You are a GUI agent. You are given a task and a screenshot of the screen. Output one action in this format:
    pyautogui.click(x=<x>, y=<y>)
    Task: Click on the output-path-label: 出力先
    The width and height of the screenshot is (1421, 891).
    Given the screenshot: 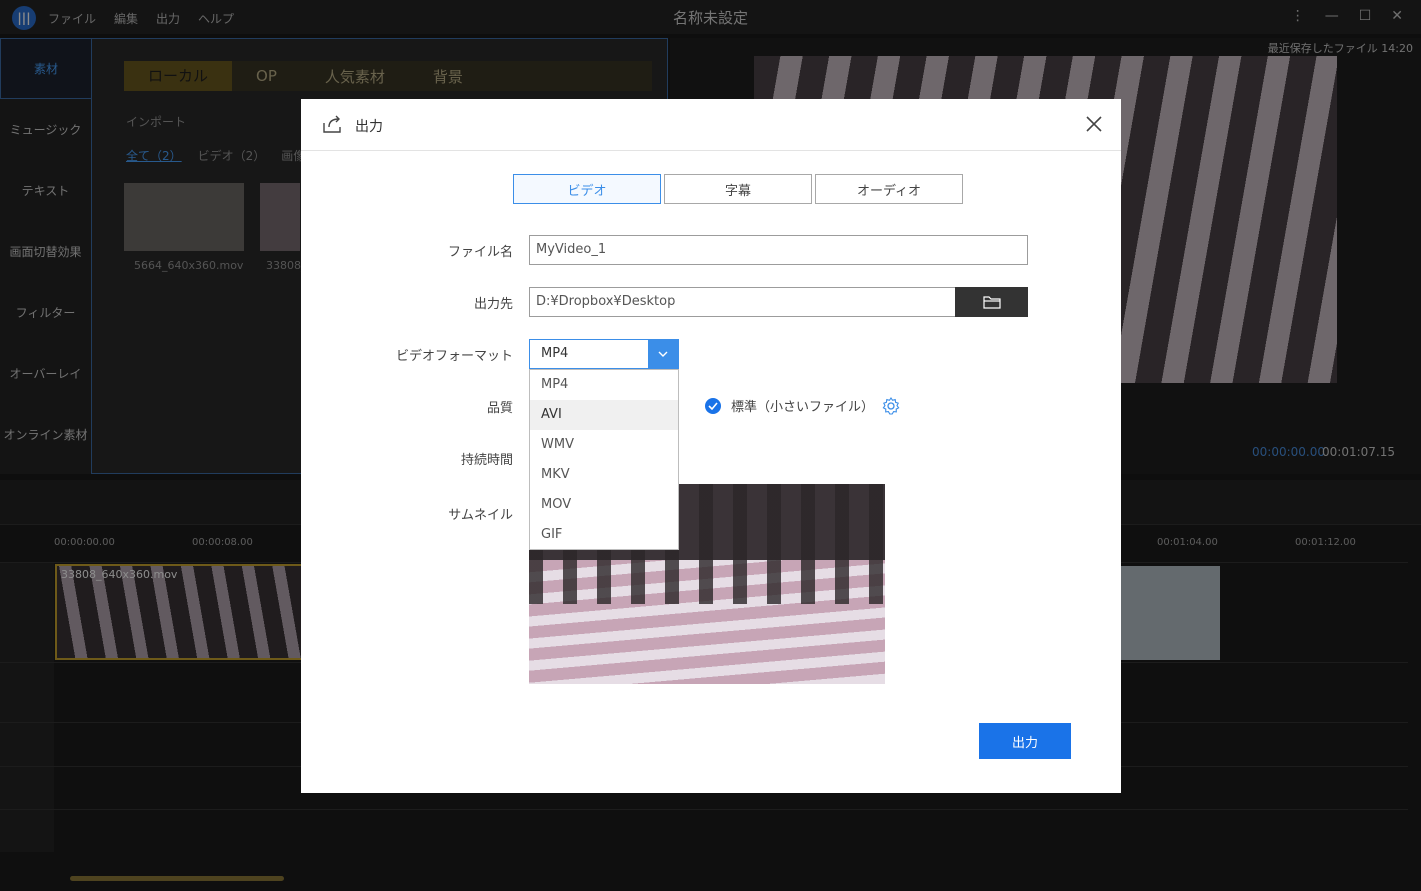 What is the action you would take?
    pyautogui.click(x=493, y=304)
    